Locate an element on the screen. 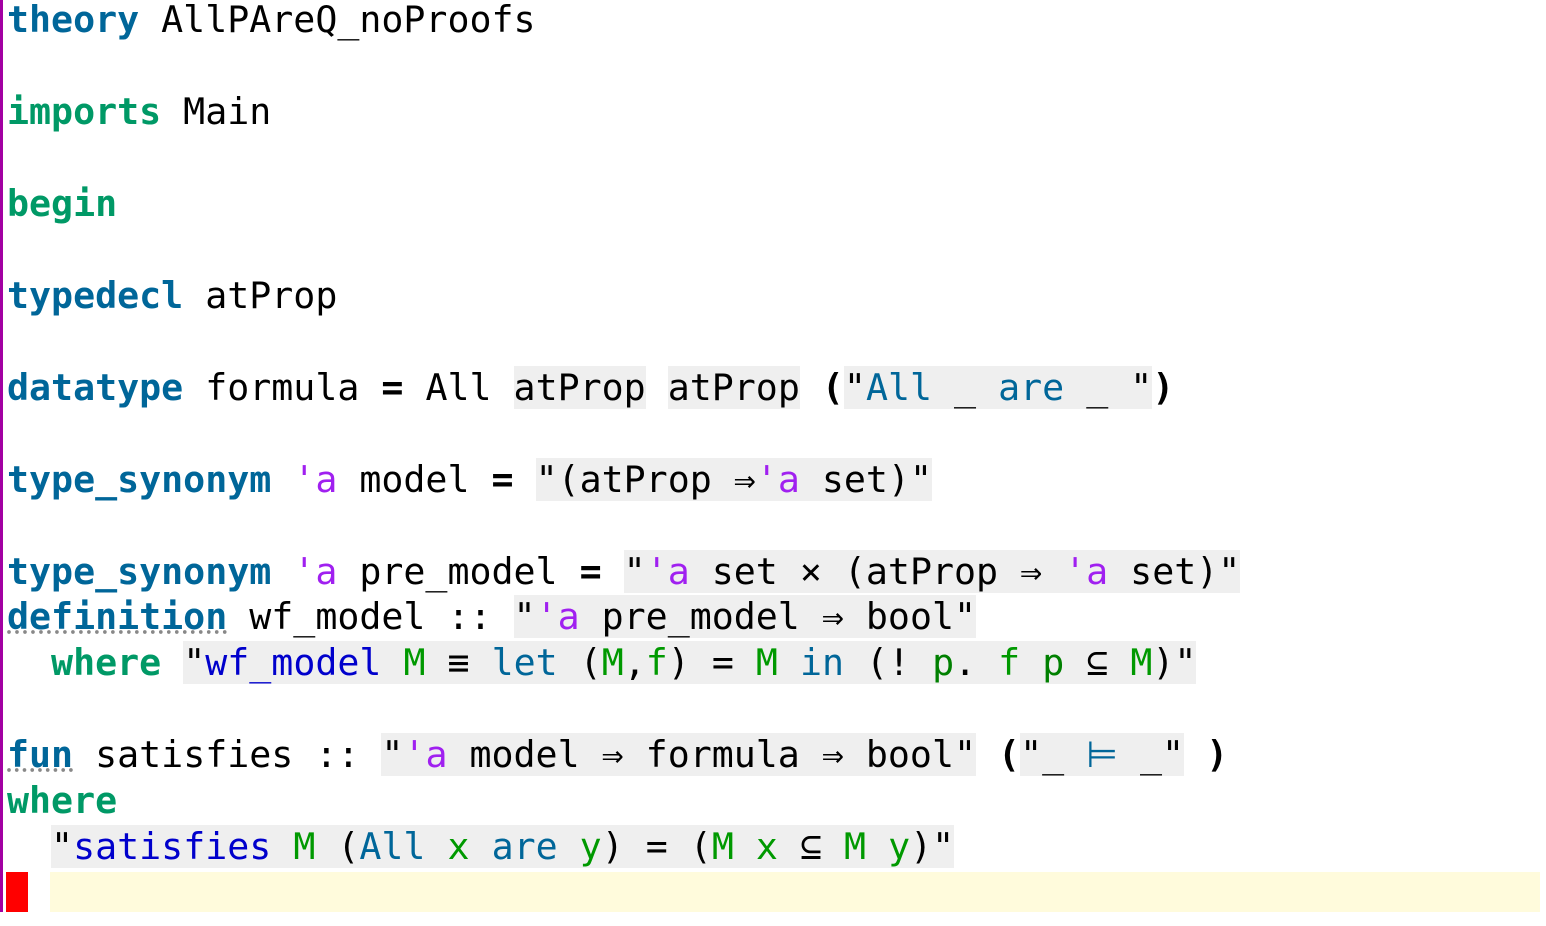  synonym-name: pre_model is located at coordinates (458, 571).